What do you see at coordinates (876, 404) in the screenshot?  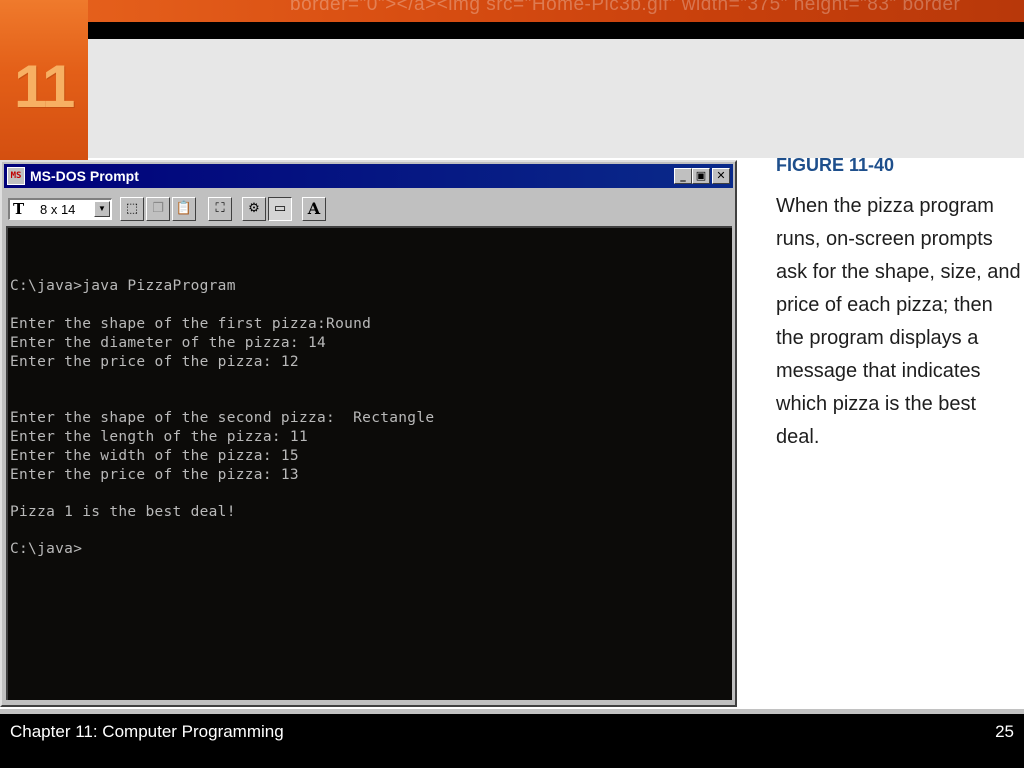 I see `caption-line: which pizza is the best` at bounding box center [876, 404].